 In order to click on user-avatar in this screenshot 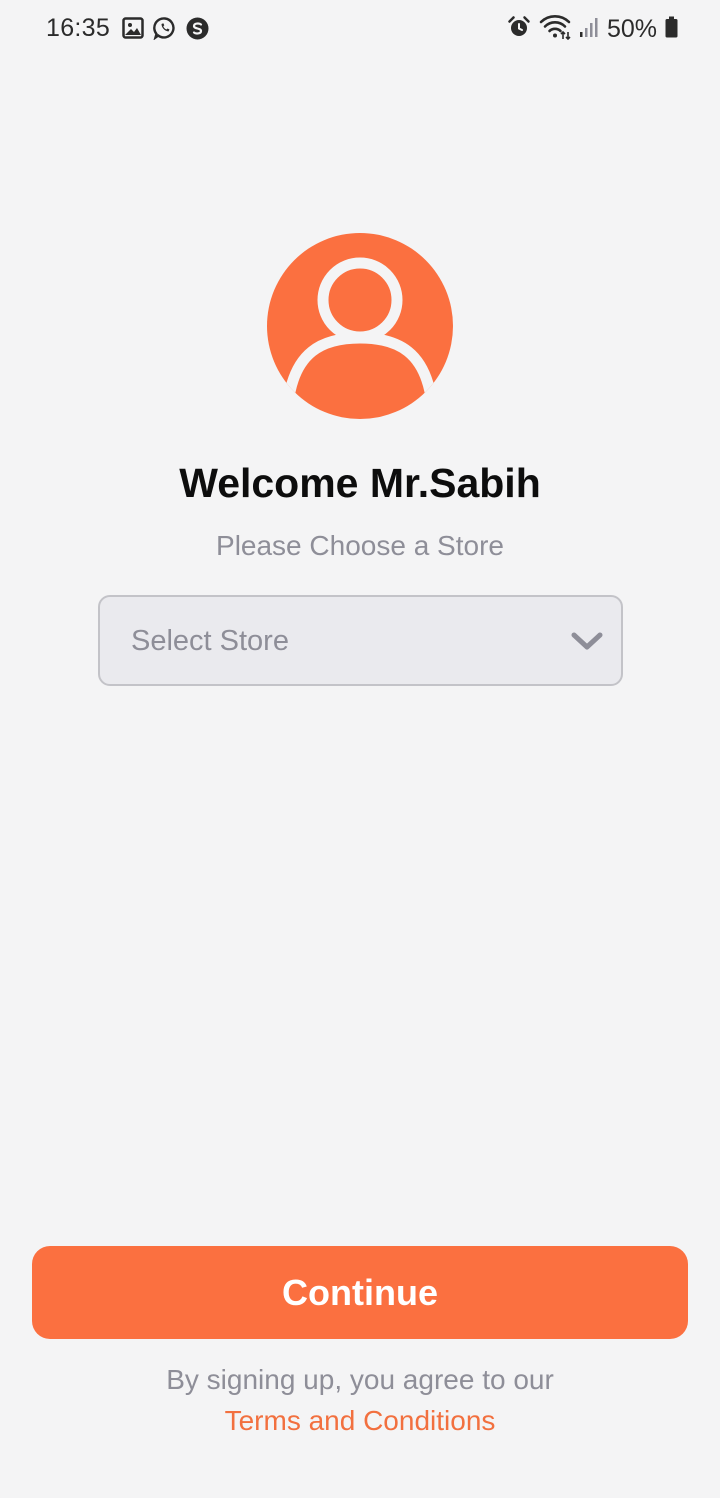, I will do `click(360, 326)`.